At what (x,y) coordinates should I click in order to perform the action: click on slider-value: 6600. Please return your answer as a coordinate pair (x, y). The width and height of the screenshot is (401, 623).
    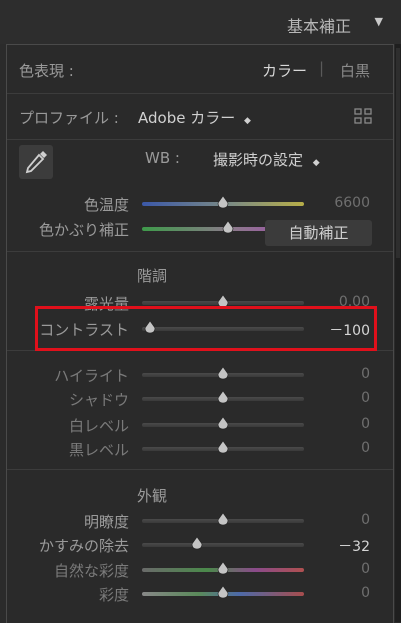
    Looking at the image, I should click on (340, 203).